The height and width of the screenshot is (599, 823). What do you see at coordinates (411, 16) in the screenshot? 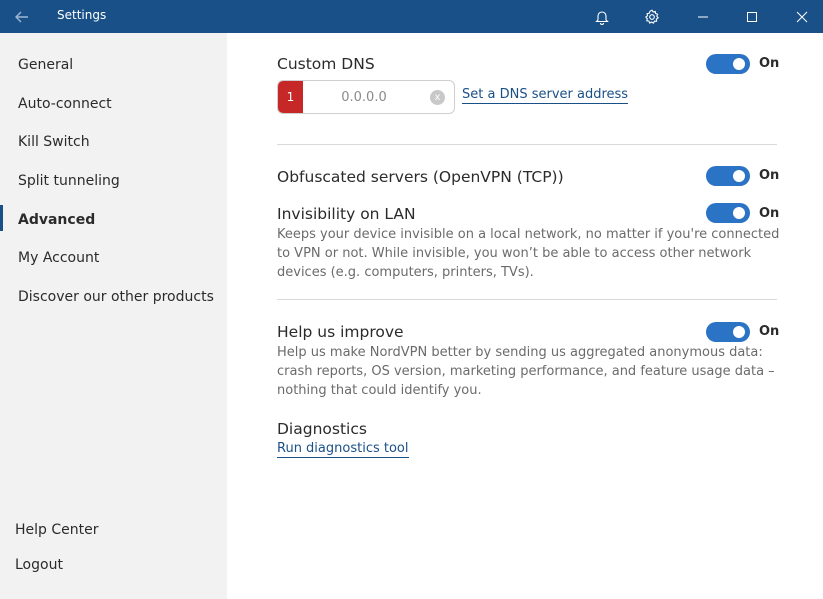
I see `title-bar: Settings` at bounding box center [411, 16].